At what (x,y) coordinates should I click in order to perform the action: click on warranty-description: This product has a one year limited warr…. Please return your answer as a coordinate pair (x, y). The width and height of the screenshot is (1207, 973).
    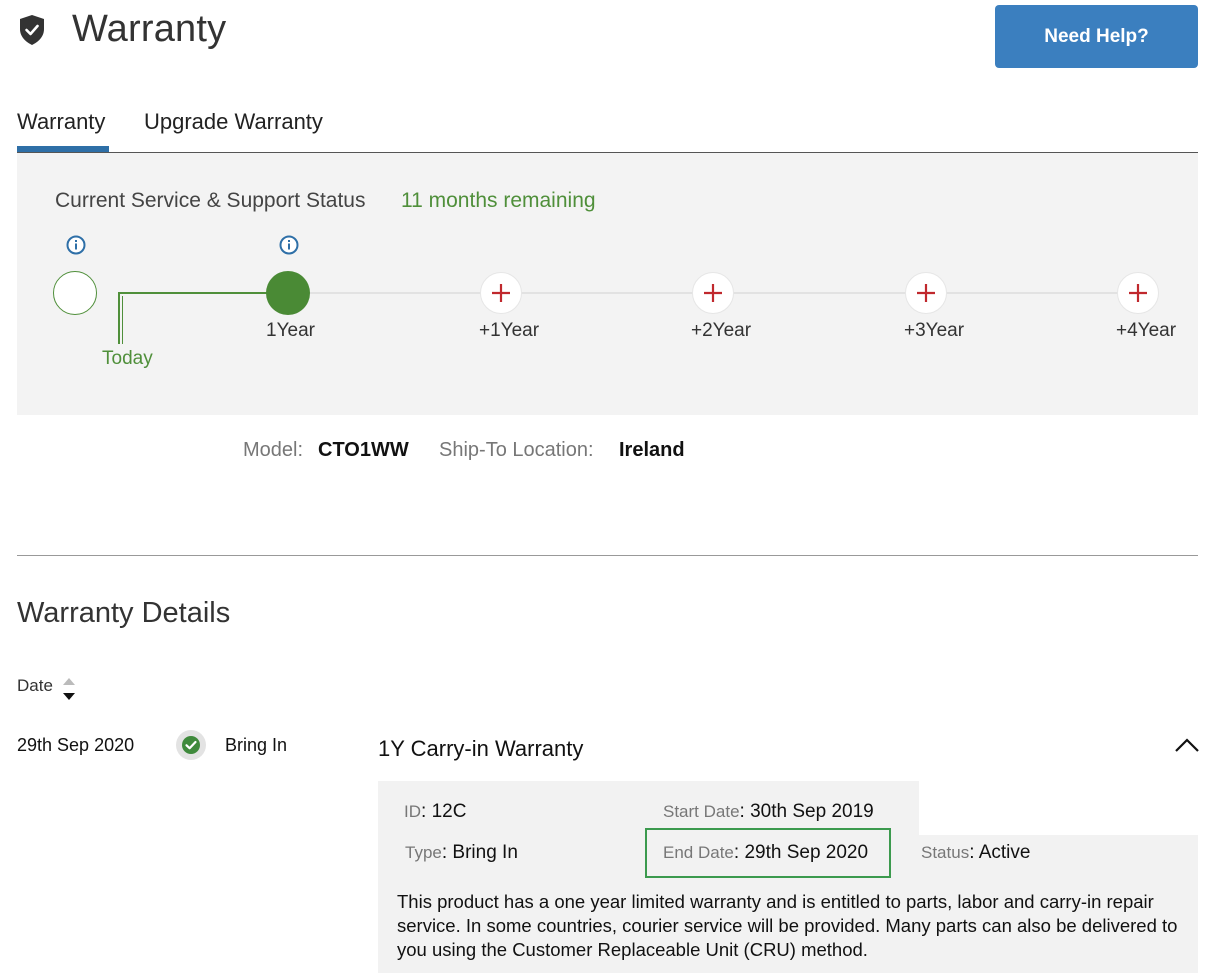
    Looking at the image, I should click on (787, 925).